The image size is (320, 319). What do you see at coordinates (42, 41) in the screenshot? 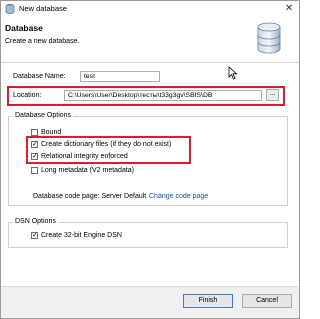
I see `page-subtitle: Create a new database.` at bounding box center [42, 41].